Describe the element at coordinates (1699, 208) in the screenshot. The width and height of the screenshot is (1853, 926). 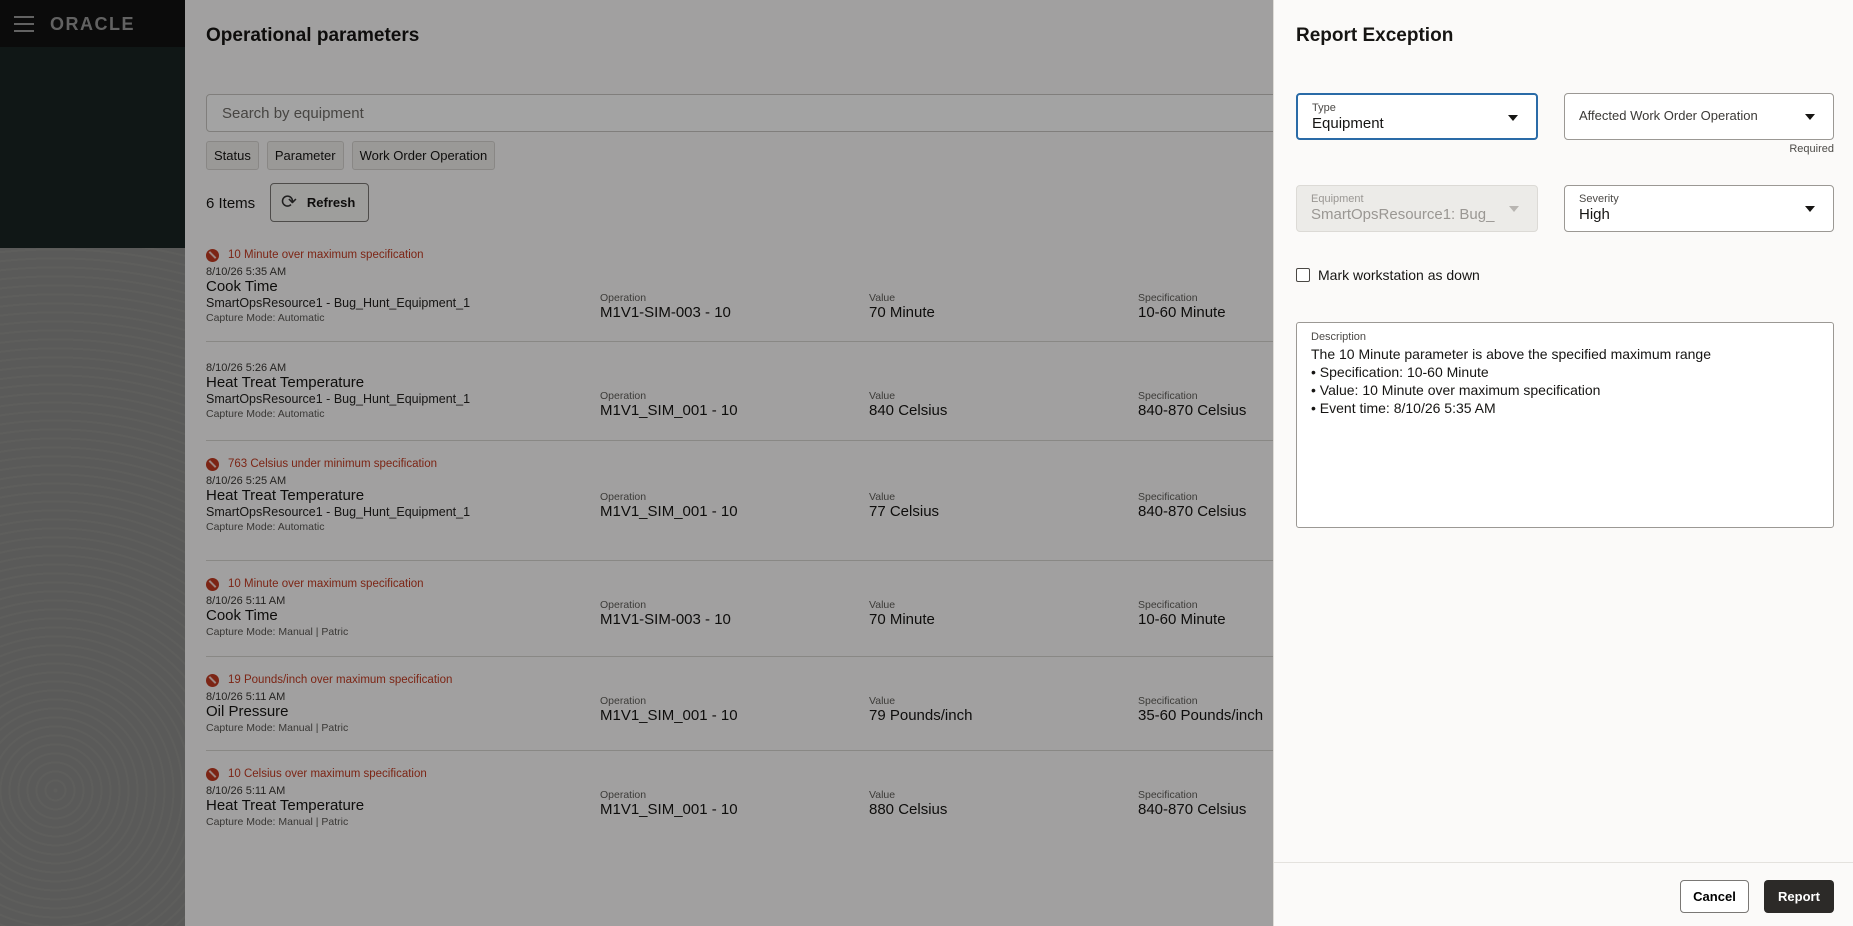
I see `severity-select: Severity High` at that location.